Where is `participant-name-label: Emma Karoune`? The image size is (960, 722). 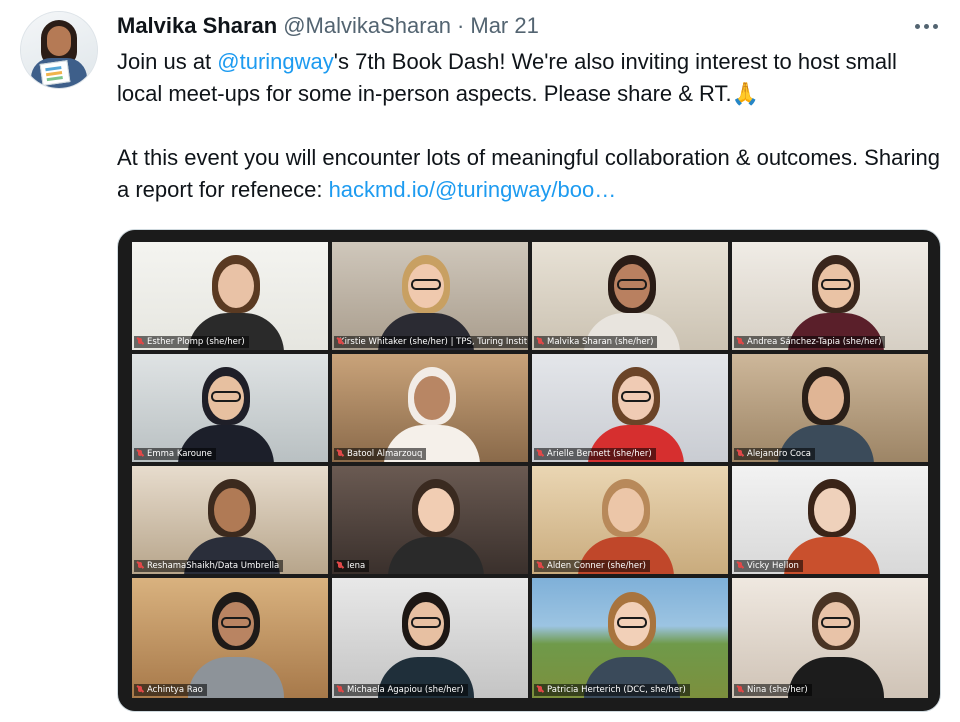 participant-name-label: Emma Karoune is located at coordinates (175, 454).